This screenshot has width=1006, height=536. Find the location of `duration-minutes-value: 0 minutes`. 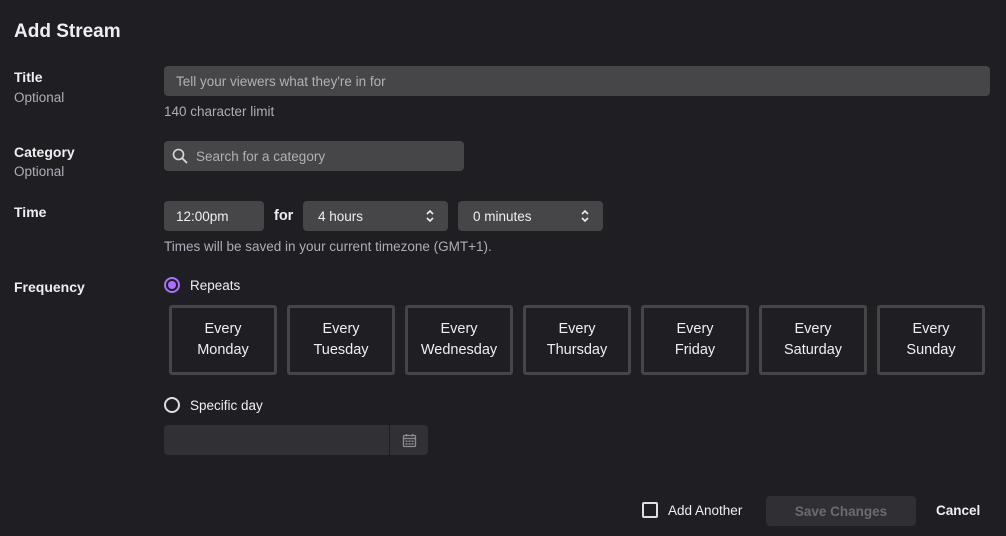

duration-minutes-value: 0 minutes is located at coordinates (502, 216).